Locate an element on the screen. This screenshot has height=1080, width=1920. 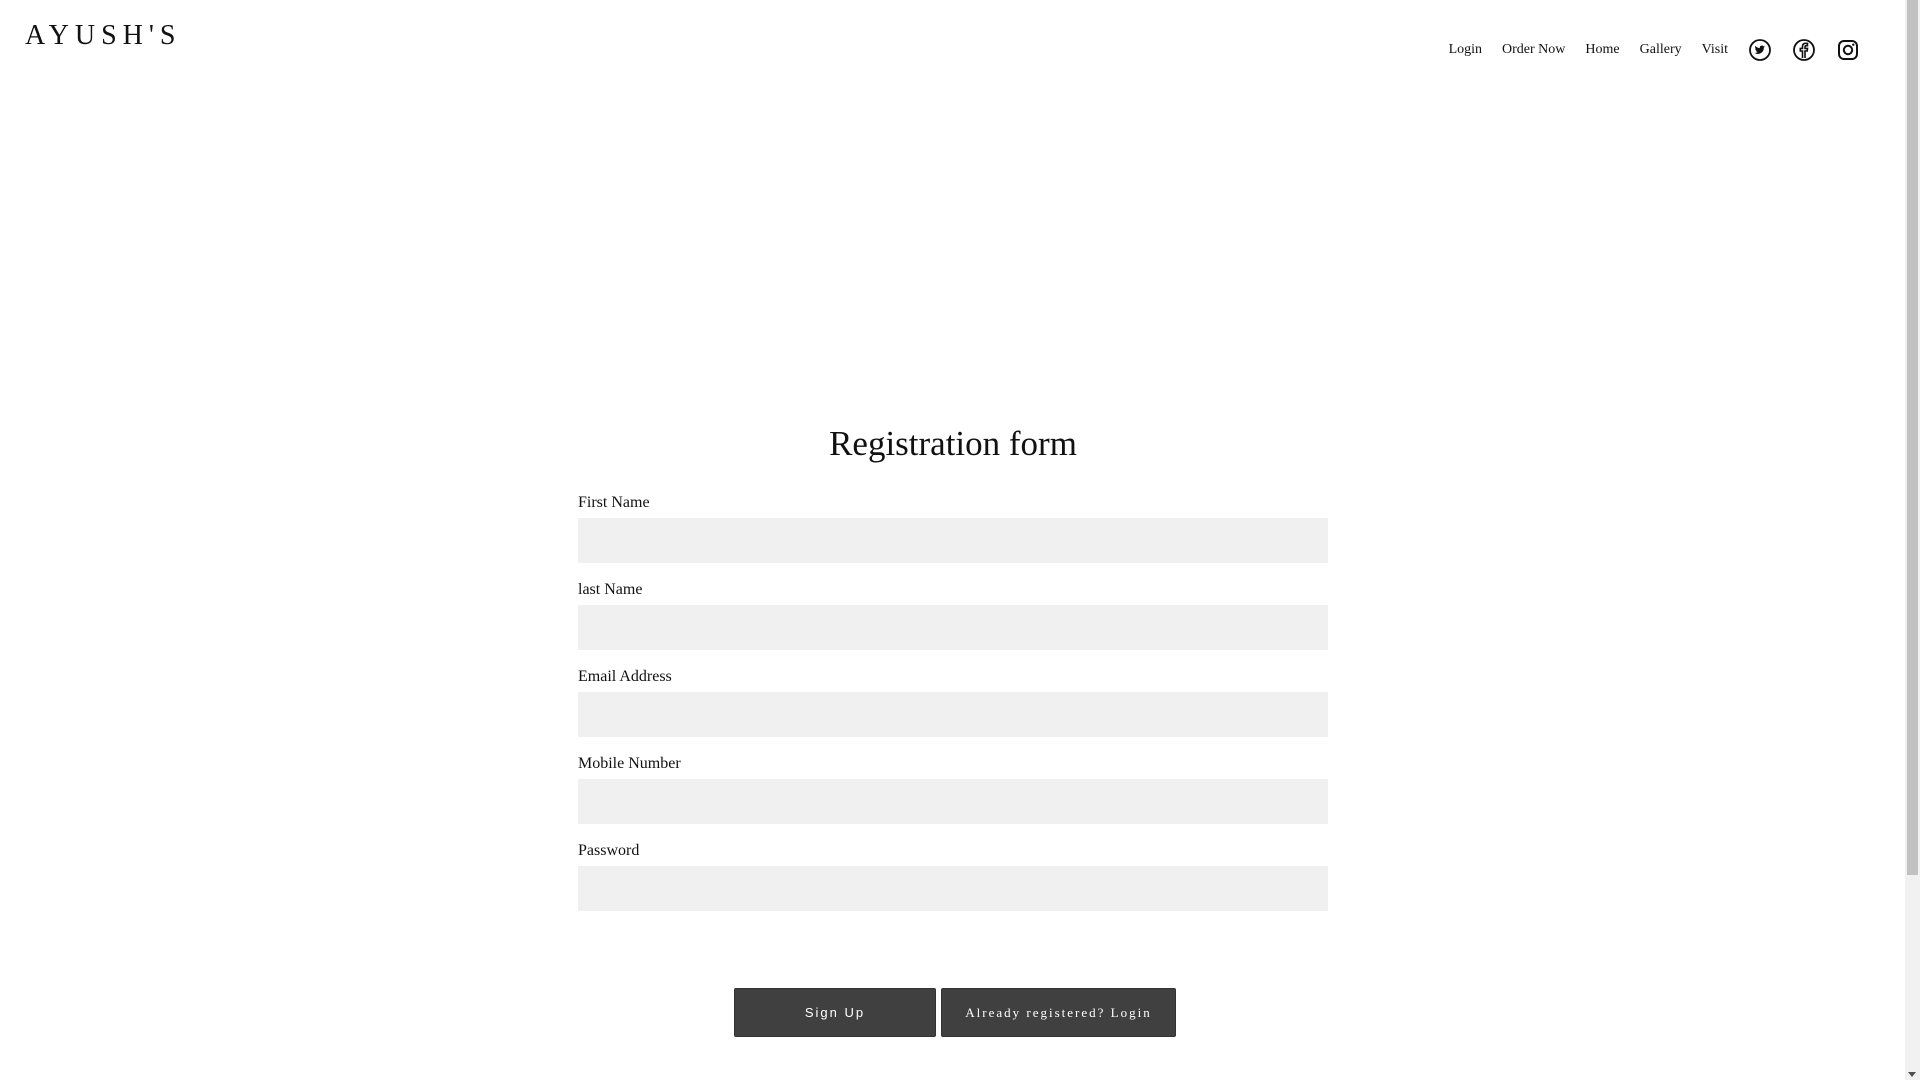
form-buttons: Sign Up Already registered? Login is located at coordinates (955, 1012).